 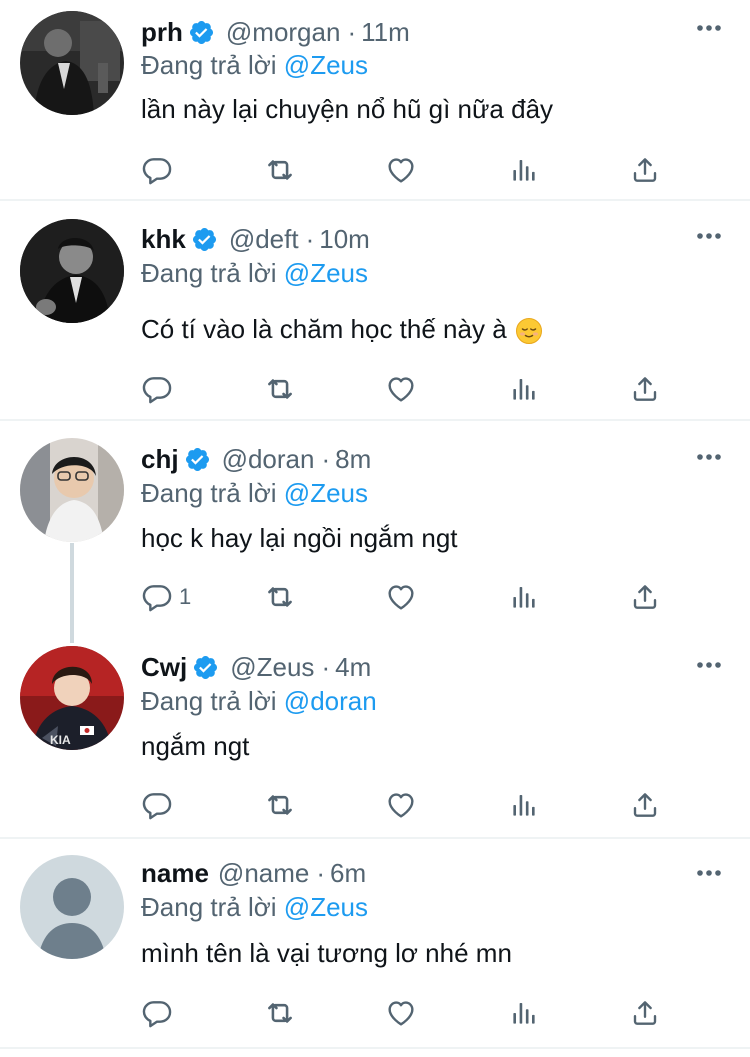 I want to click on timestamp: 8m, so click(x=353, y=459).